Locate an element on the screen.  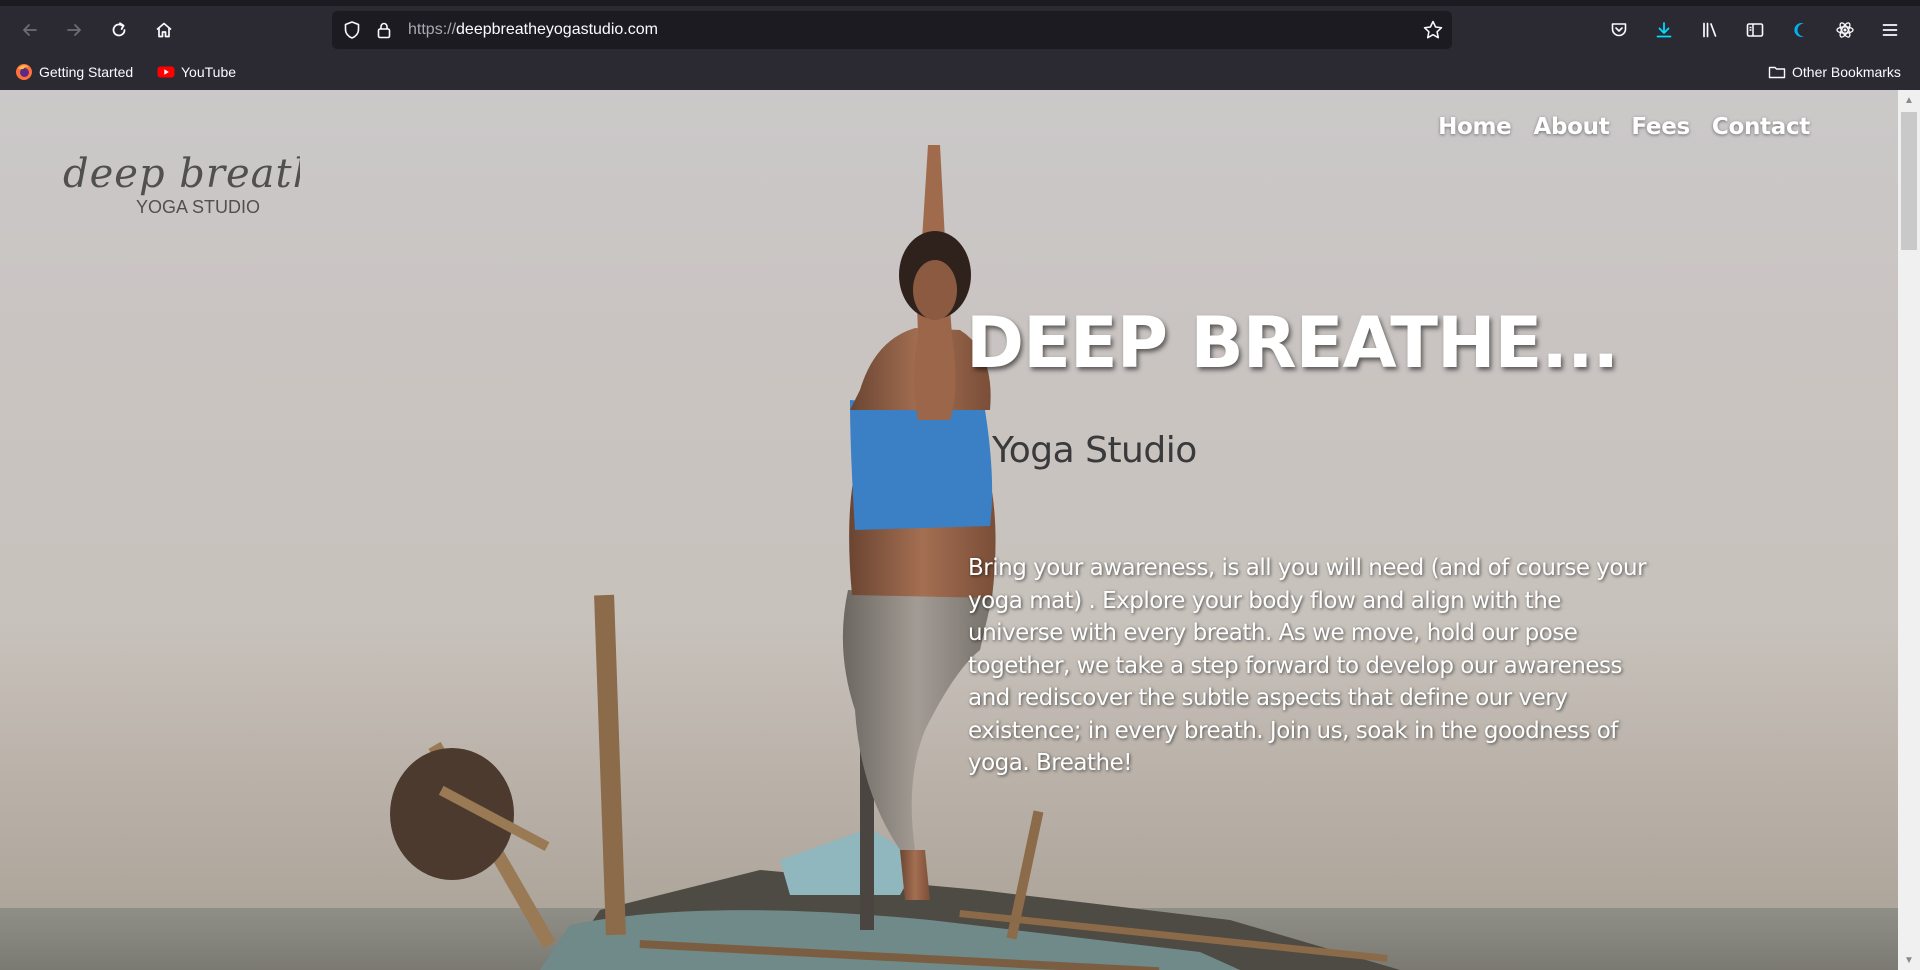
nav-home-link: Home is located at coordinates (1475, 127).